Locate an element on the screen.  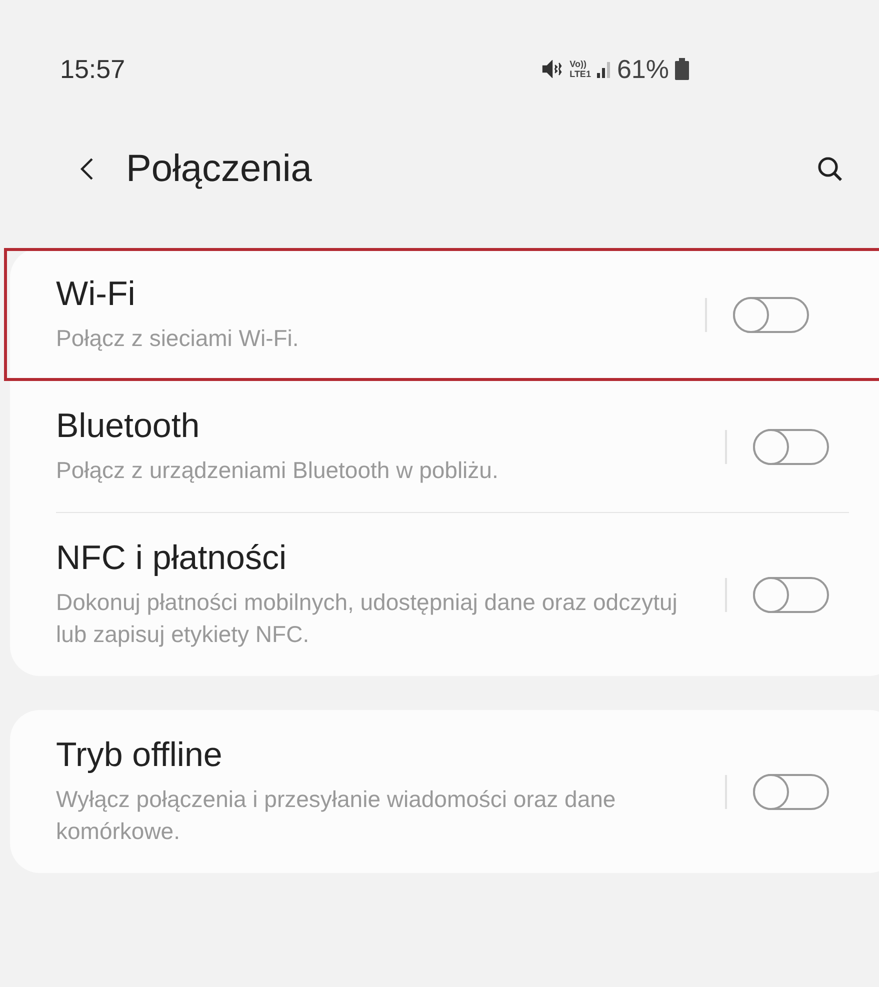
setting-description: Dokonuj płatności mobilnych, udostępniaj dane oraz odczytuj lub zapisuj etykiety NFC. is located at coordinates (367, 618).